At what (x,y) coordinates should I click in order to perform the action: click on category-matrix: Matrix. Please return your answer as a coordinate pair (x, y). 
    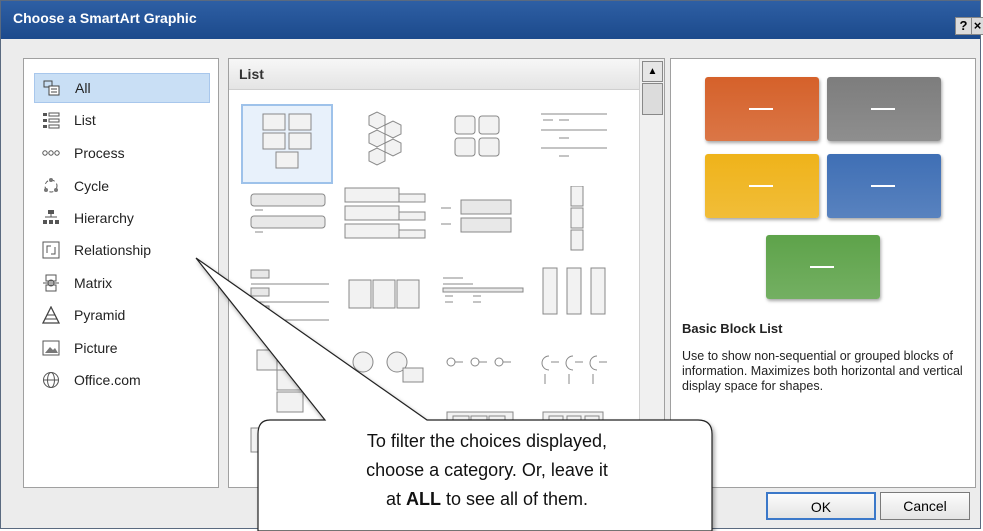
    Looking at the image, I should click on (122, 283).